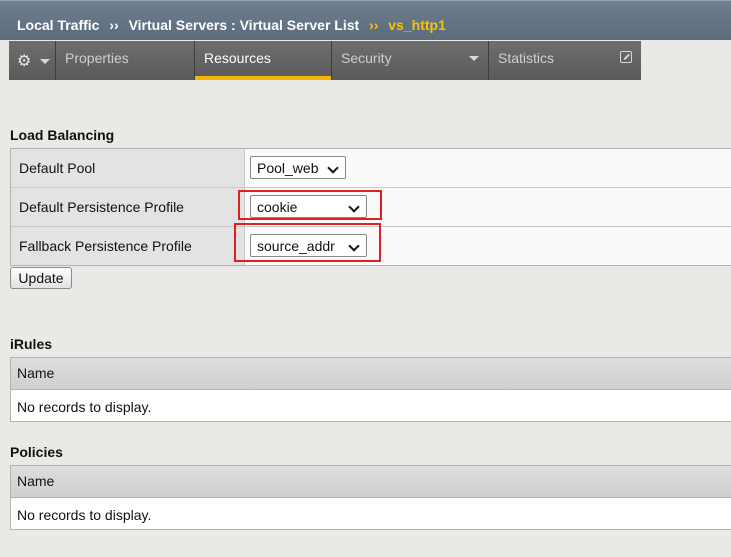 This screenshot has width=731, height=557. What do you see at coordinates (84, 515) in the screenshot?
I see `policies-empty-text: No records to display.` at bounding box center [84, 515].